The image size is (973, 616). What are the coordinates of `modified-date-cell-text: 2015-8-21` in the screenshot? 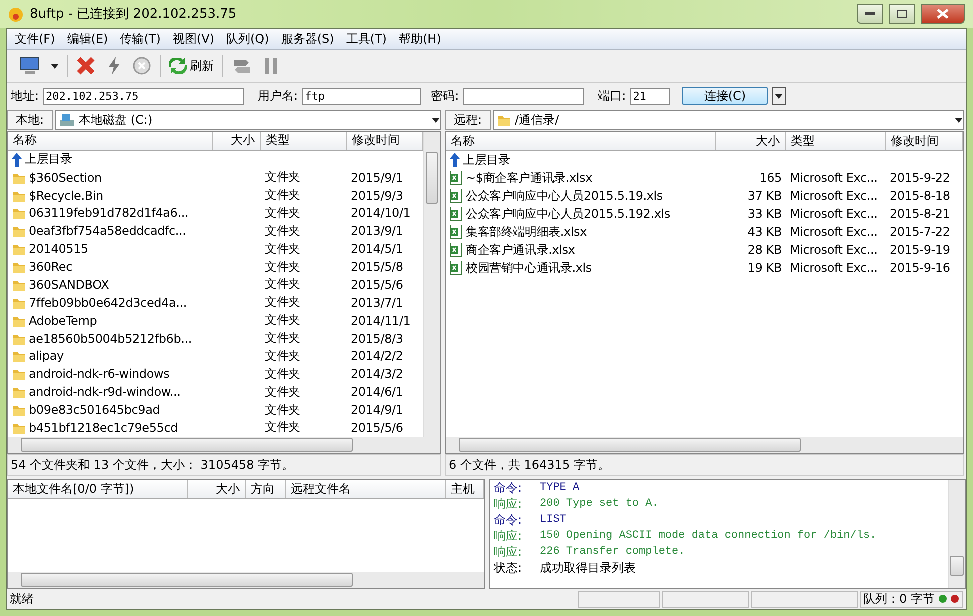 It's located at (920, 214).